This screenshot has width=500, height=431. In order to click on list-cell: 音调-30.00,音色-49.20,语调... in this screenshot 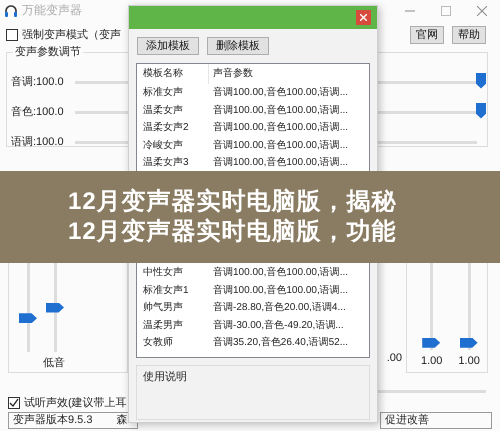, I will do `click(289, 325)`.